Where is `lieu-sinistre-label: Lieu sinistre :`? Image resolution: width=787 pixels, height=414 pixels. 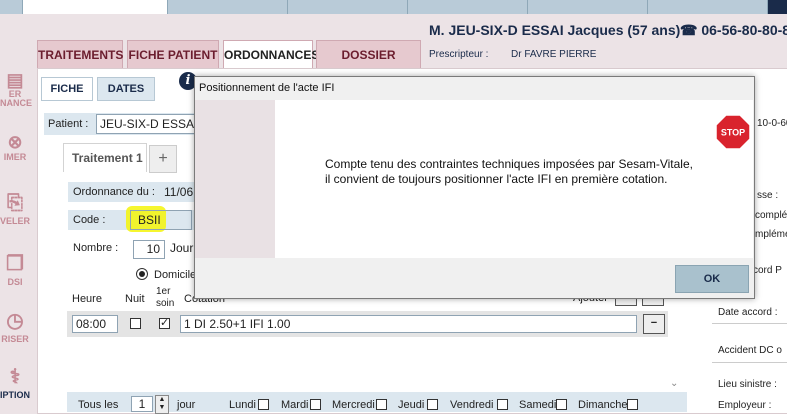 lieu-sinistre-label: Lieu sinistre : is located at coordinates (747, 384).